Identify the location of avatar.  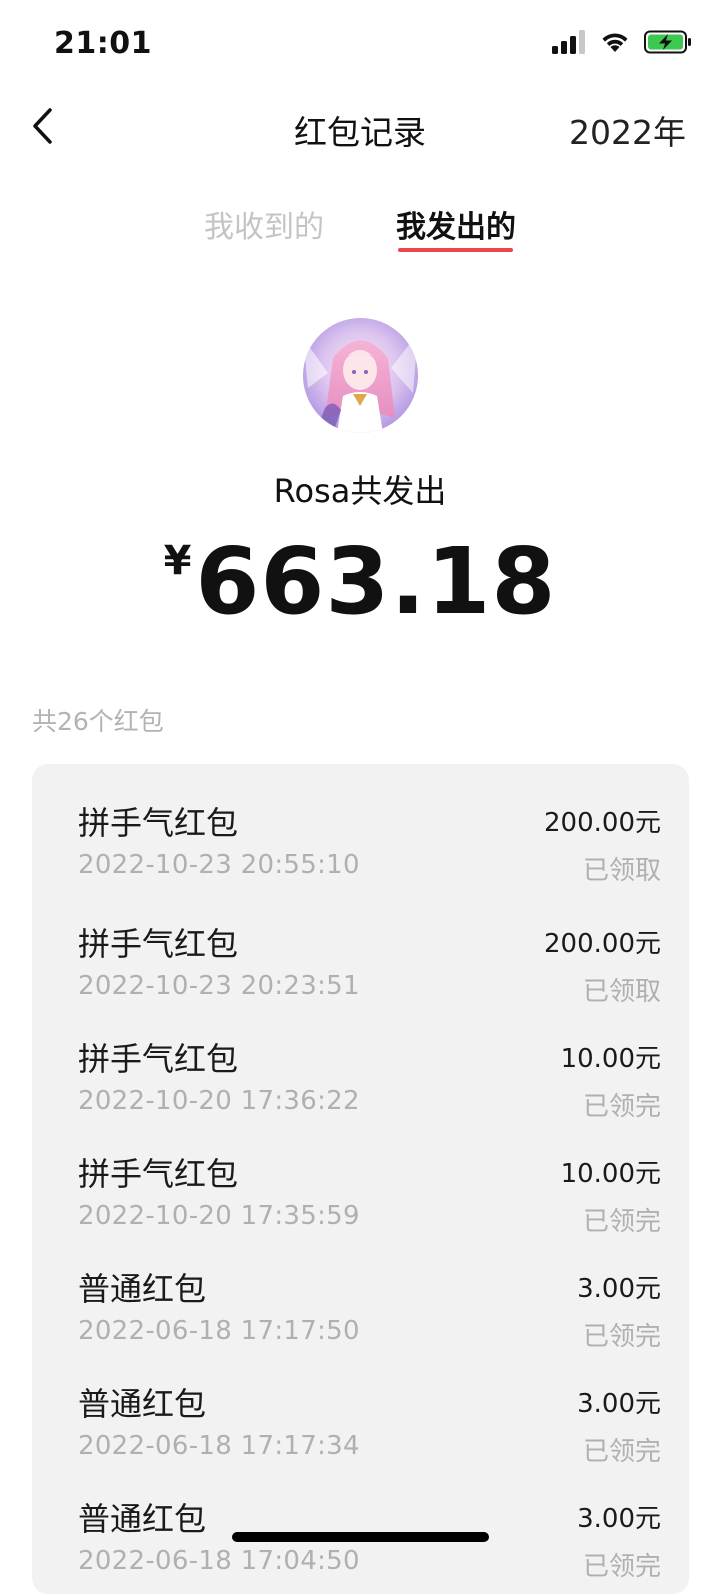
(360, 375).